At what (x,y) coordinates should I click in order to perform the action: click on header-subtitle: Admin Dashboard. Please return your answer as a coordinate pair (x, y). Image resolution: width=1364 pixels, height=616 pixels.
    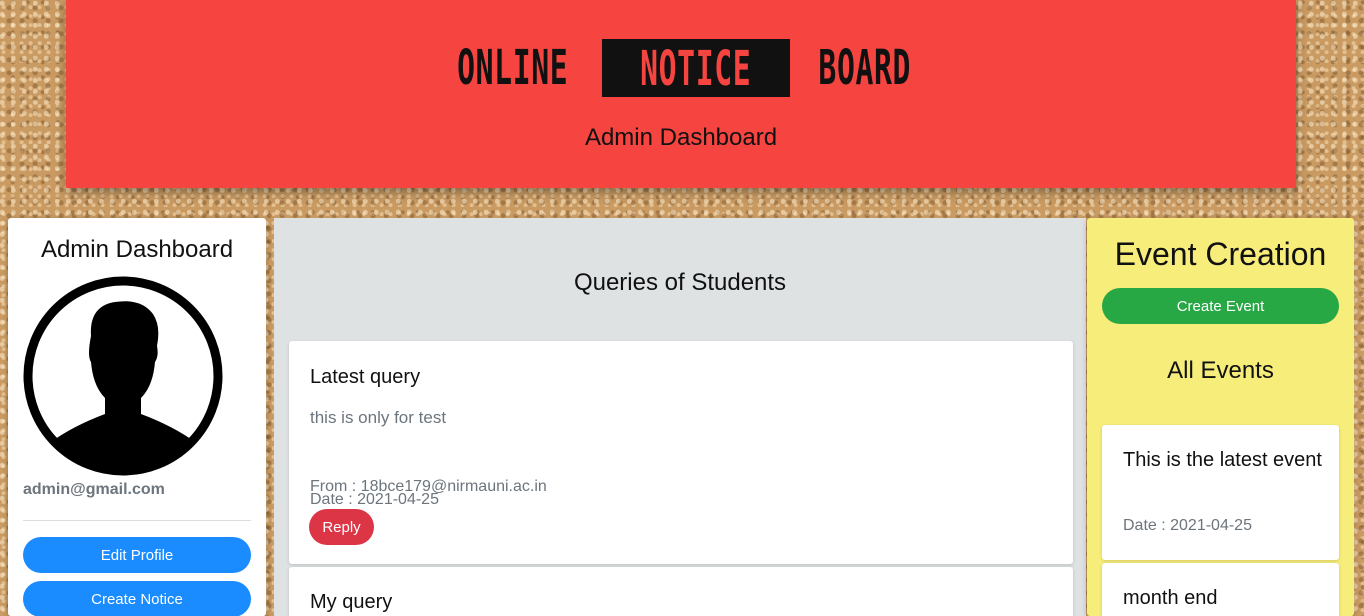
    Looking at the image, I should click on (681, 137).